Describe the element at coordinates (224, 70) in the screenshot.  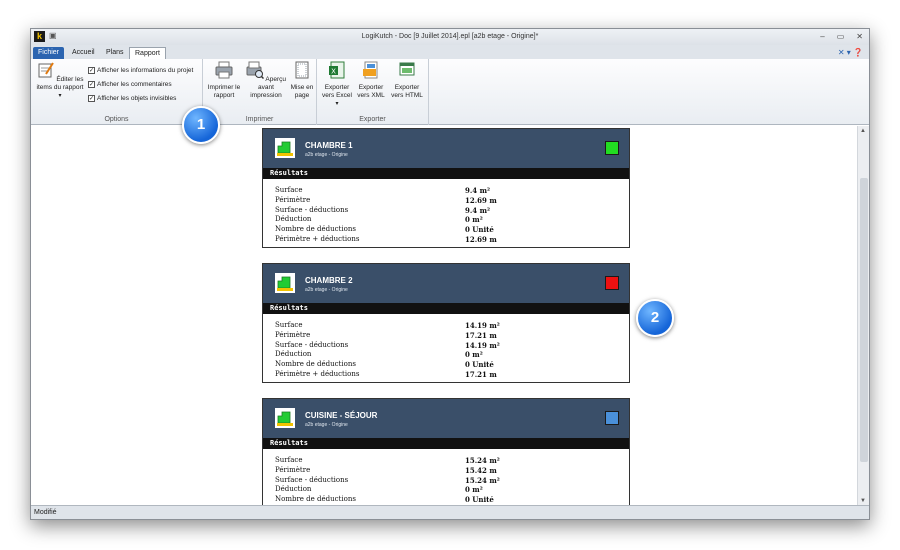
I see `printer-icon` at that location.